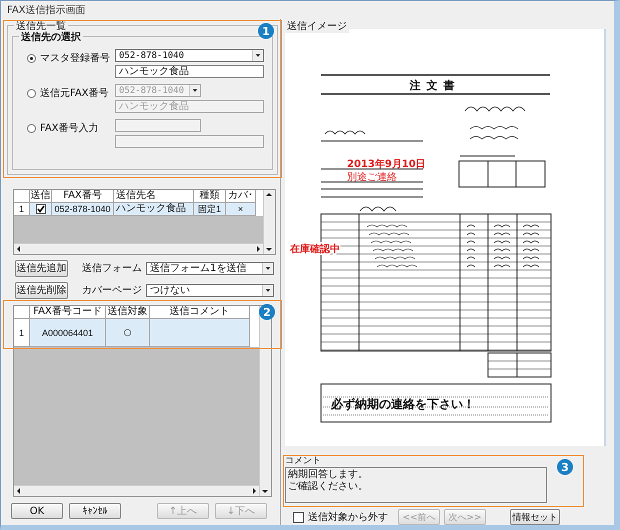  I want to click on table-cell: A000064401, so click(68, 333).